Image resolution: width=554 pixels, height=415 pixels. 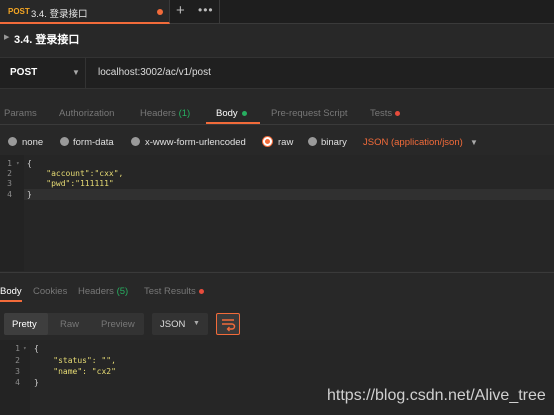 What do you see at coordinates (219, 12) in the screenshot?
I see `tab-divider` at bounding box center [219, 12].